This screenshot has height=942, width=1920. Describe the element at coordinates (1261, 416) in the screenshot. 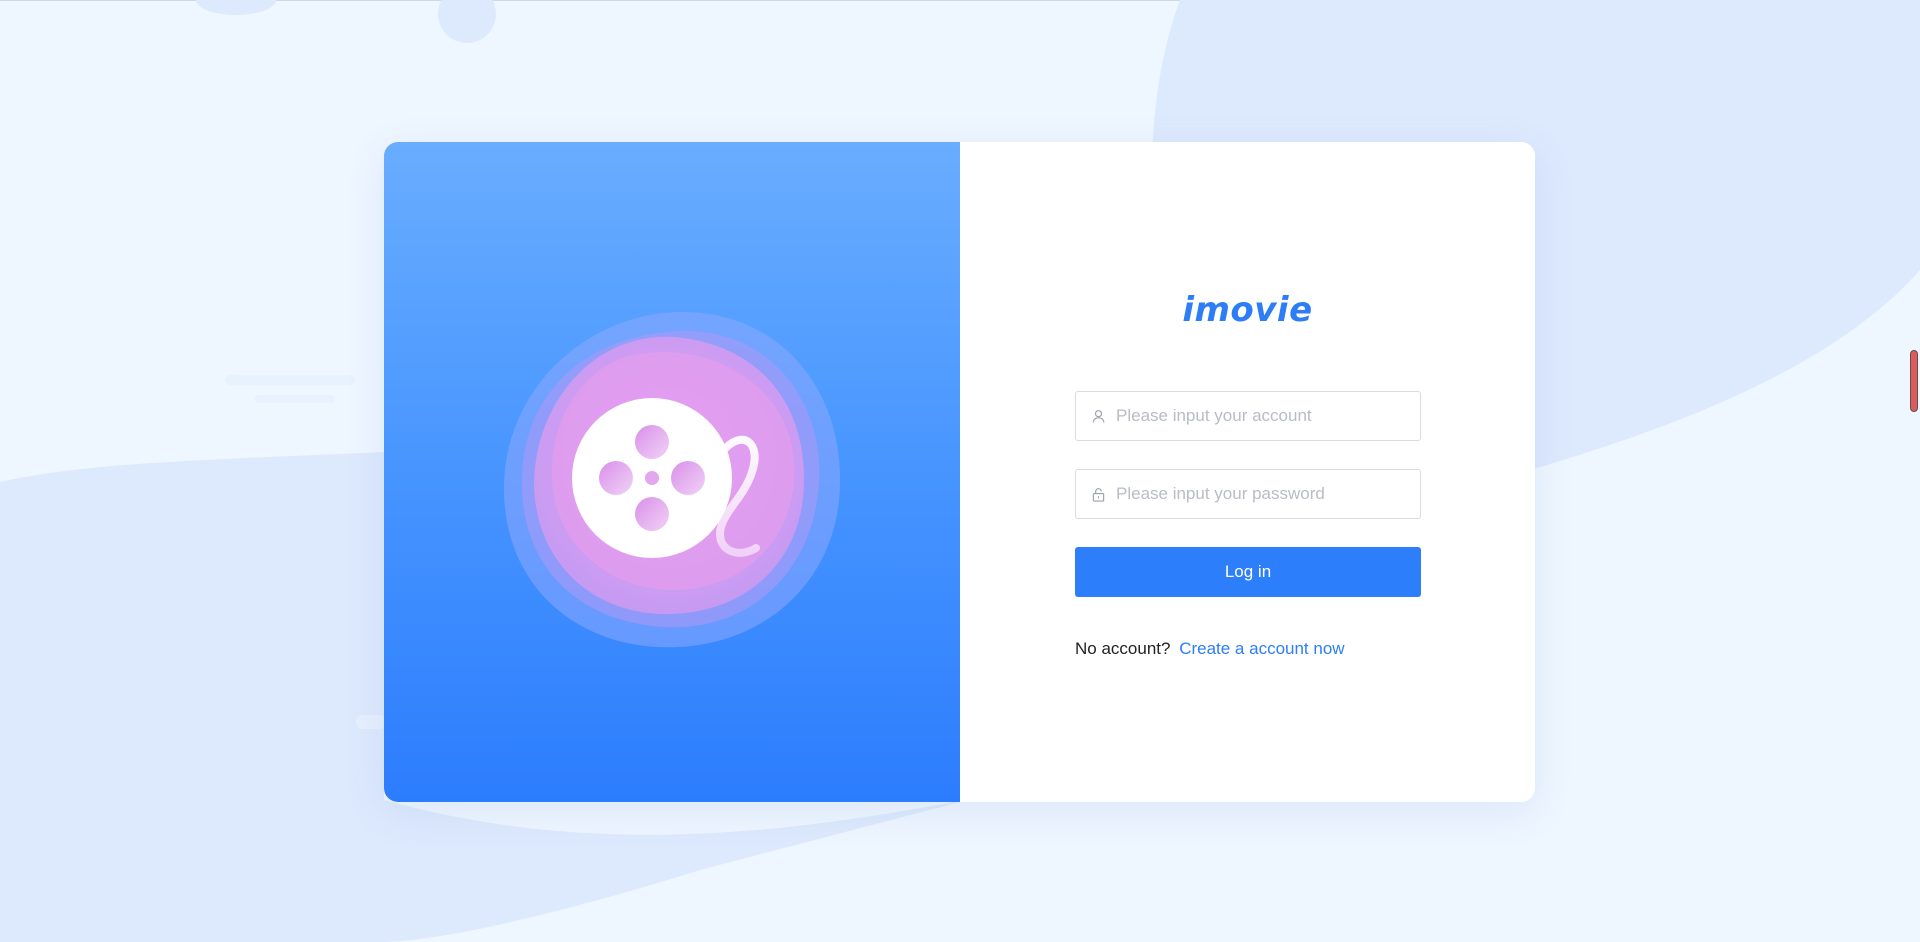

I see `account-input` at that location.